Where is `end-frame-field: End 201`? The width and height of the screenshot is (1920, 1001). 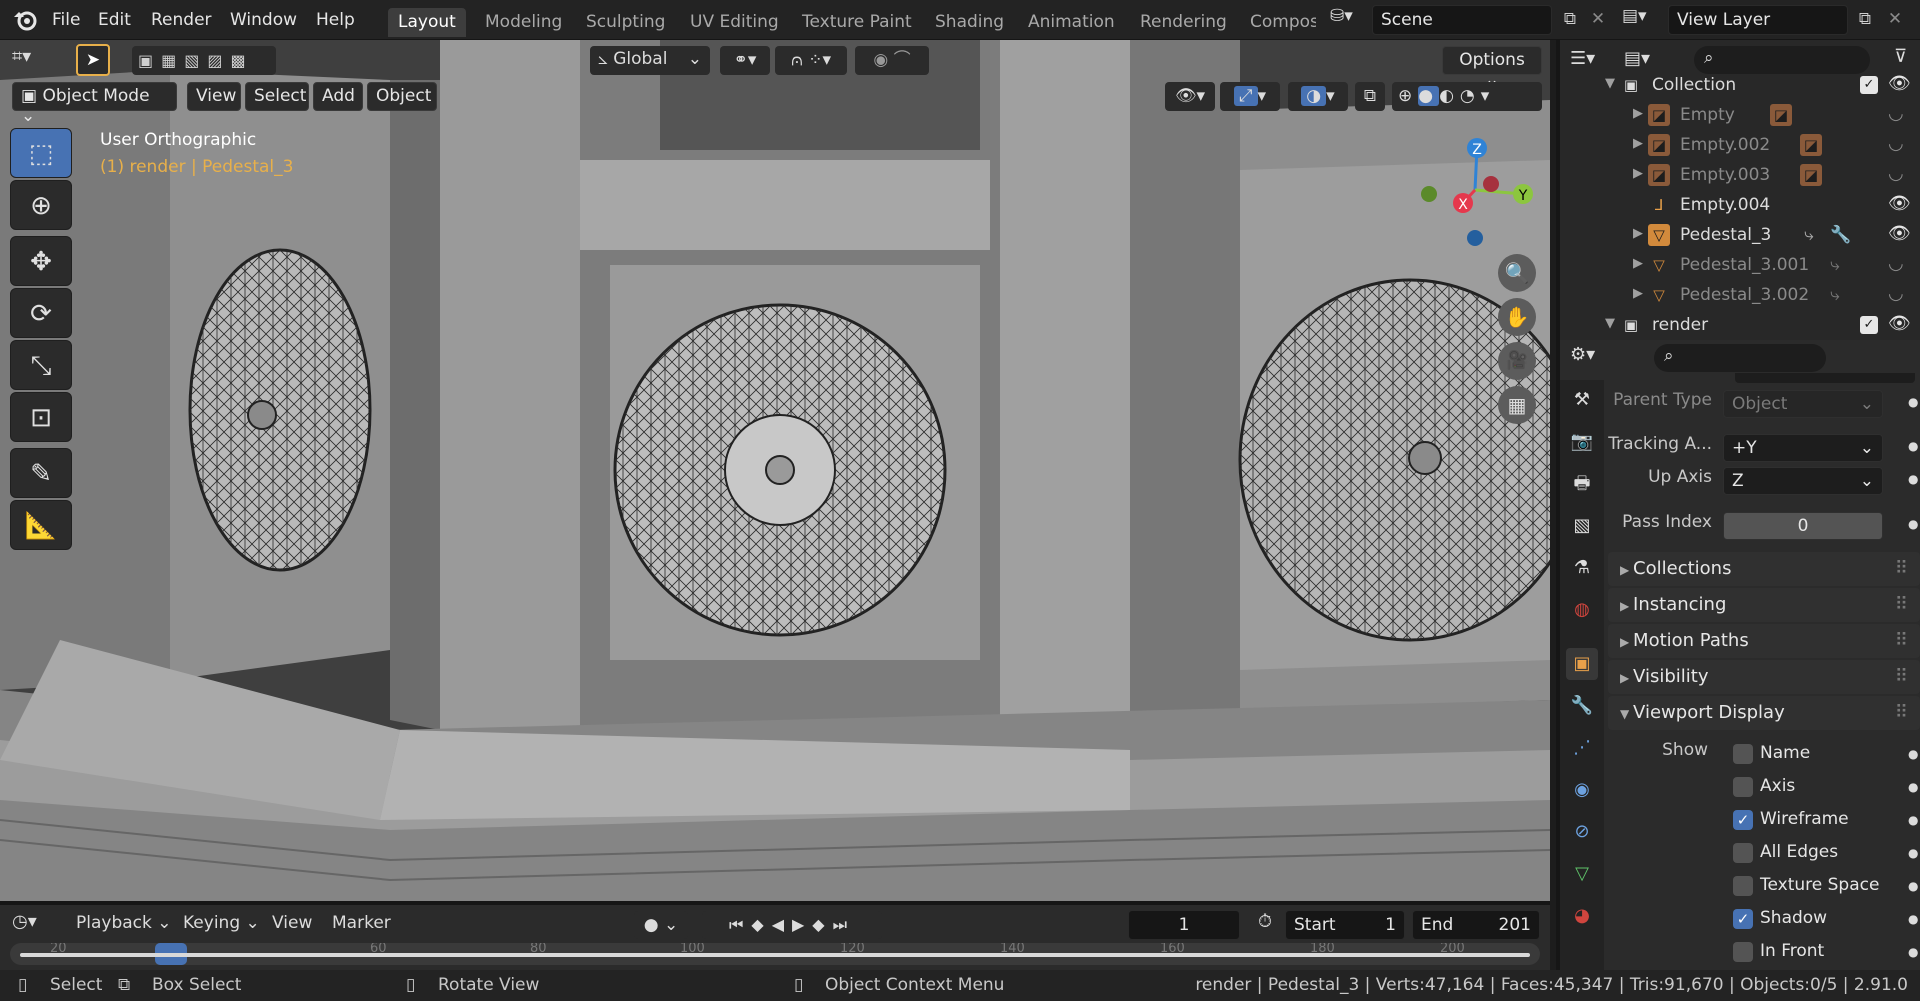 end-frame-field: End 201 is located at coordinates (1476, 925).